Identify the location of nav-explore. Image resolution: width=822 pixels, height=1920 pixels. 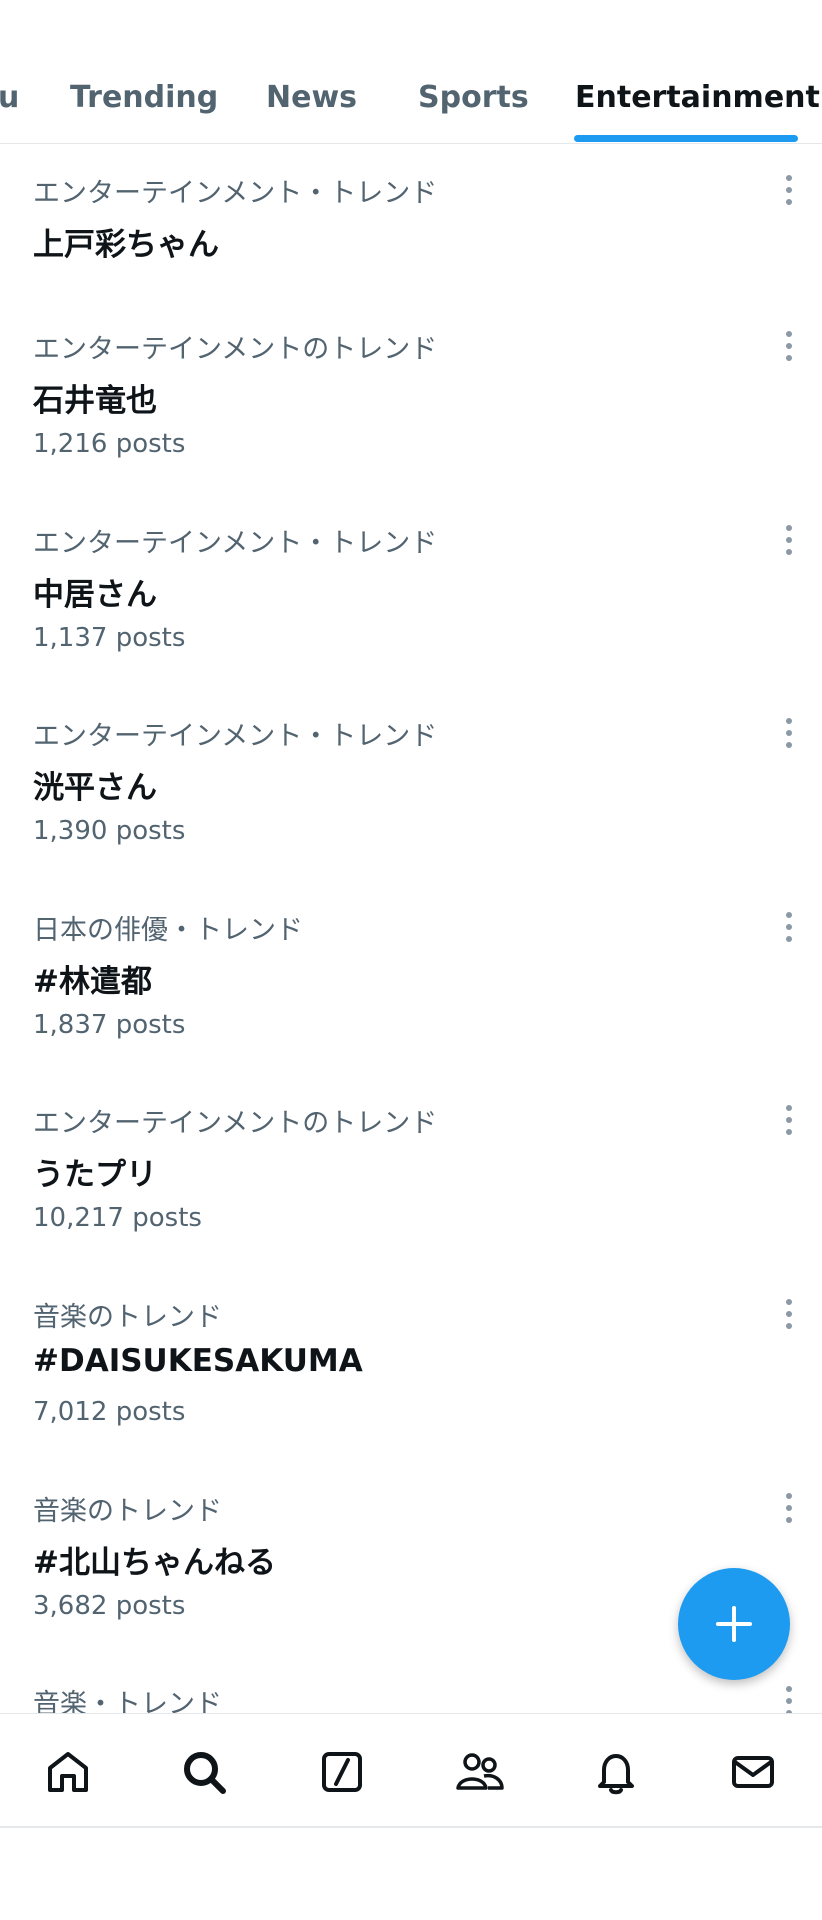
(204, 1772).